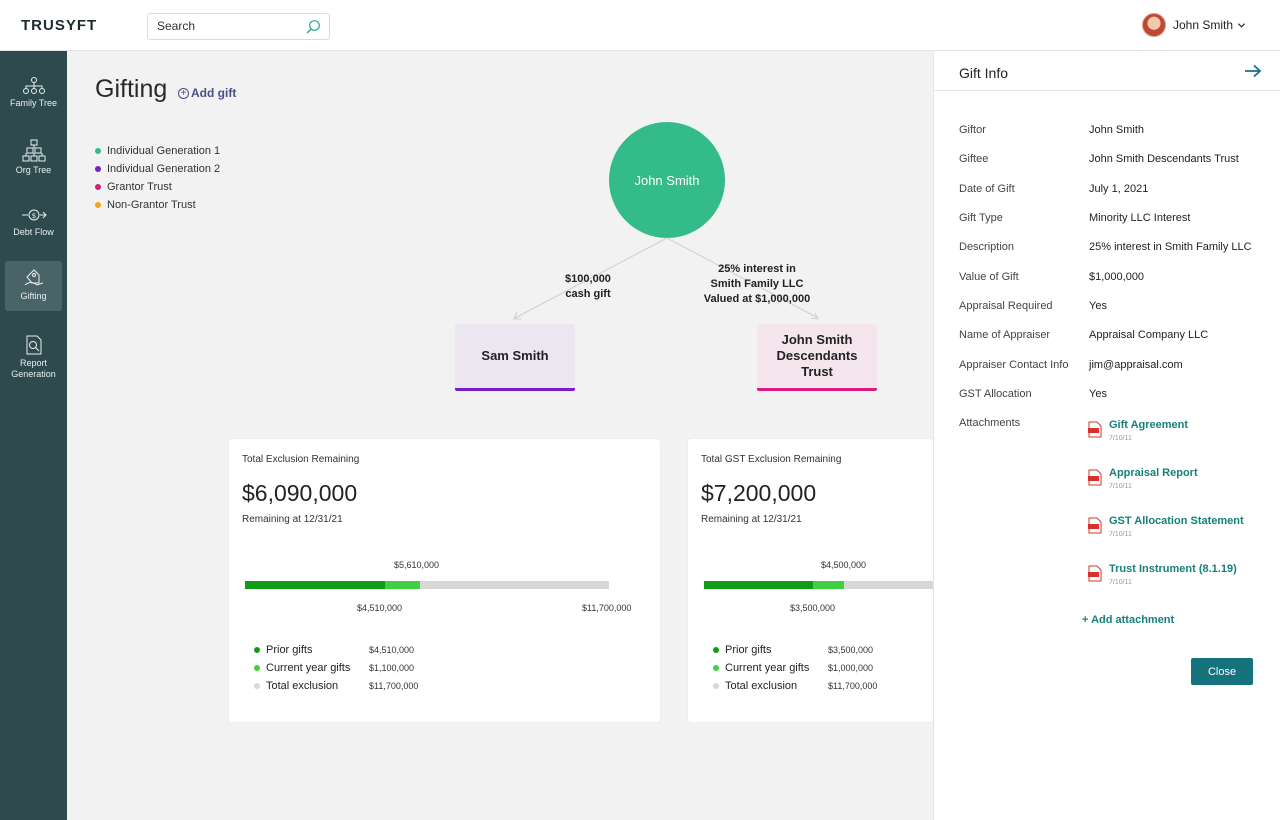 The image size is (1280, 820). I want to click on info-value: Minority LLC Interest, so click(1140, 218).